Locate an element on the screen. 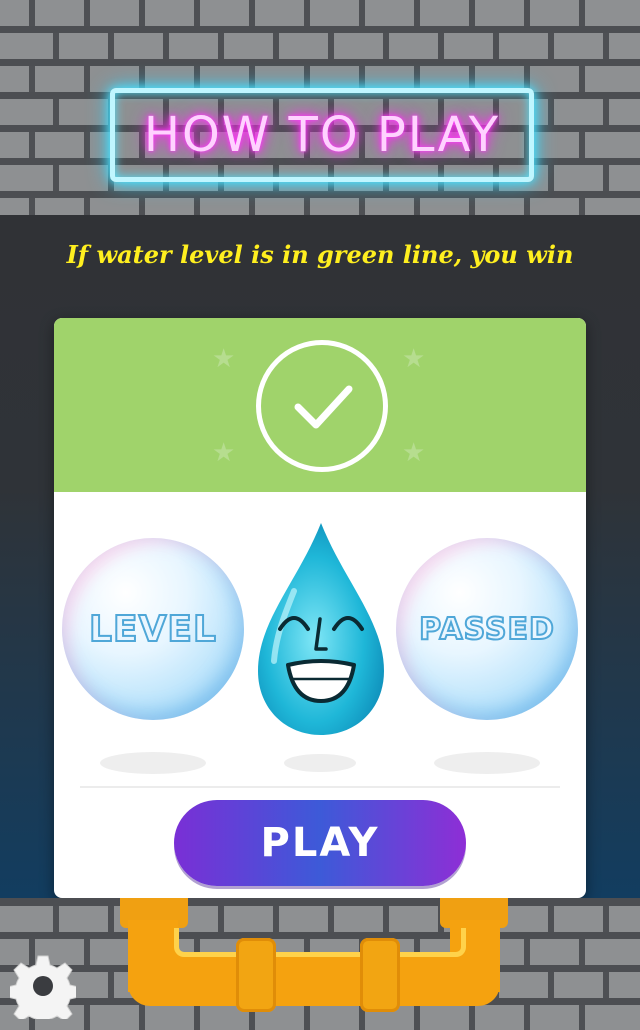 The width and height of the screenshot is (640, 1030). play-button-label: PLAY is located at coordinates (320, 843).